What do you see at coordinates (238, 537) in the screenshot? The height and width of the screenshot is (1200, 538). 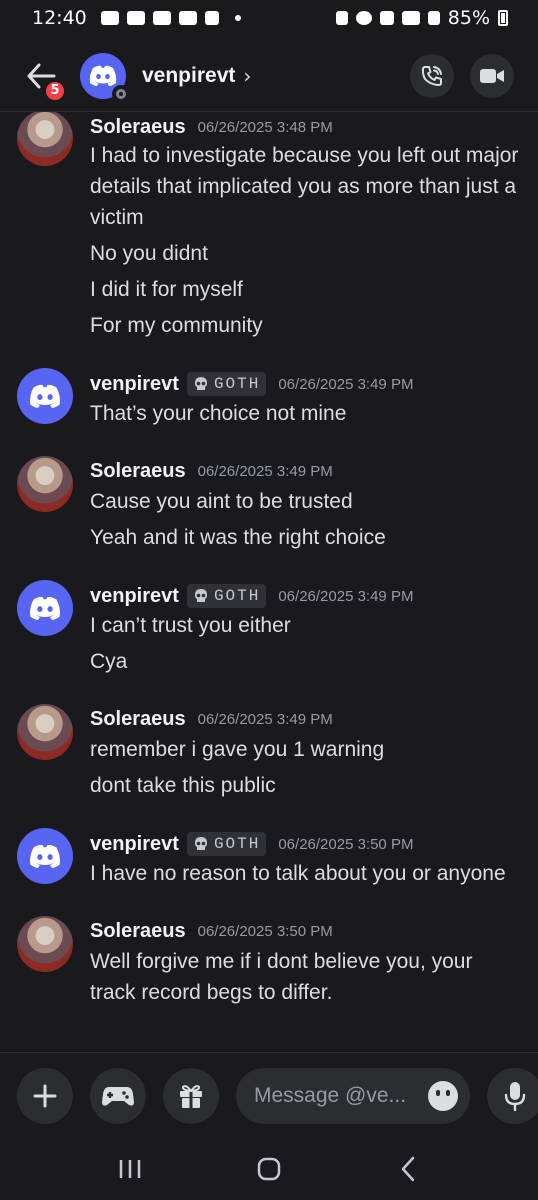 I see `message-text: Yeah and it was the right choice` at bounding box center [238, 537].